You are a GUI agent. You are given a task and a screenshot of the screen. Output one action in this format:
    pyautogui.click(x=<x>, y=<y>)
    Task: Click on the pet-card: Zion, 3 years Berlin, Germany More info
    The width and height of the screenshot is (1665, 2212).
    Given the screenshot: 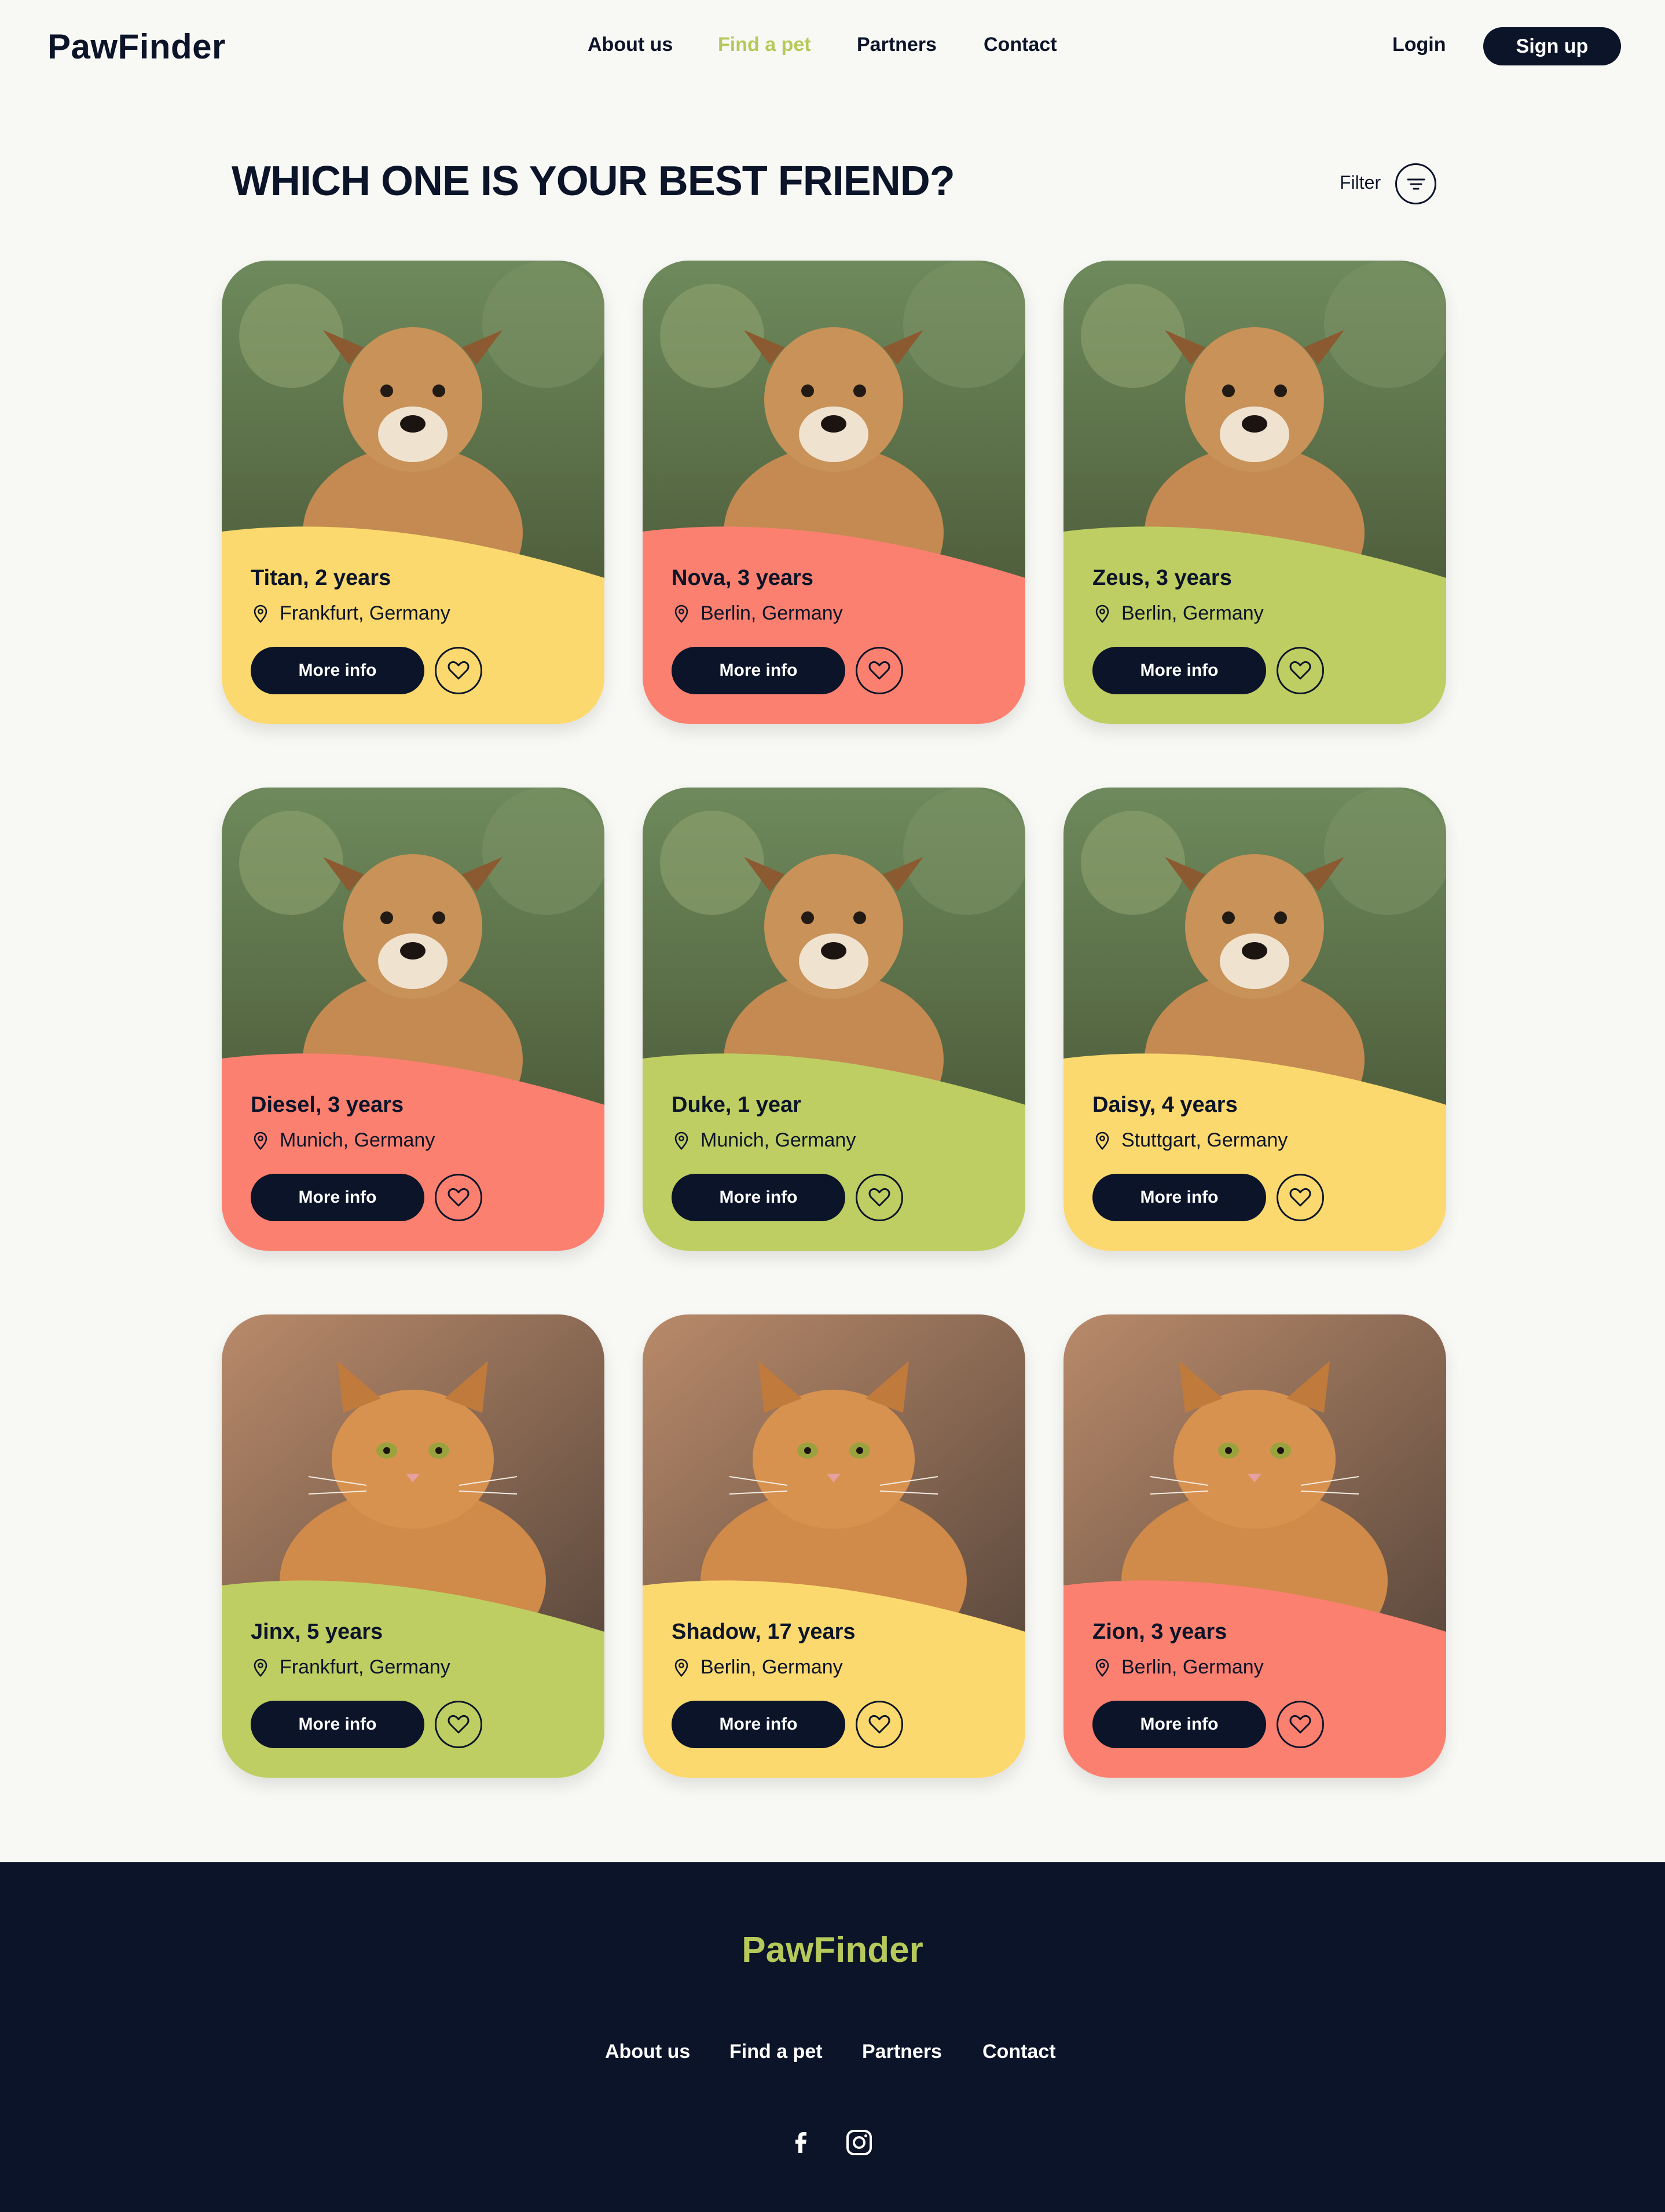 What is the action you would take?
    pyautogui.click(x=1254, y=1546)
    